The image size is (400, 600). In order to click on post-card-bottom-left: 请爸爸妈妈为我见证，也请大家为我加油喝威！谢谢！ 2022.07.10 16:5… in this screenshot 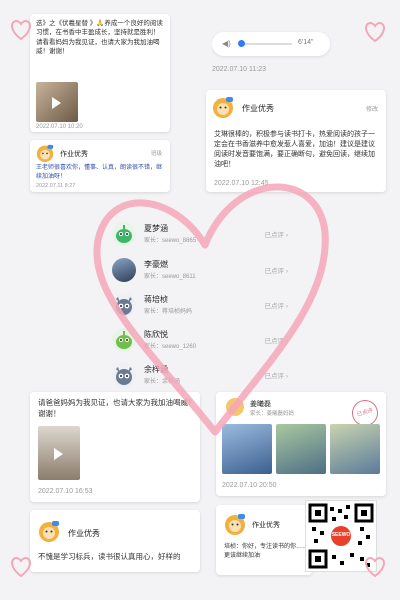, I will do `click(115, 447)`.